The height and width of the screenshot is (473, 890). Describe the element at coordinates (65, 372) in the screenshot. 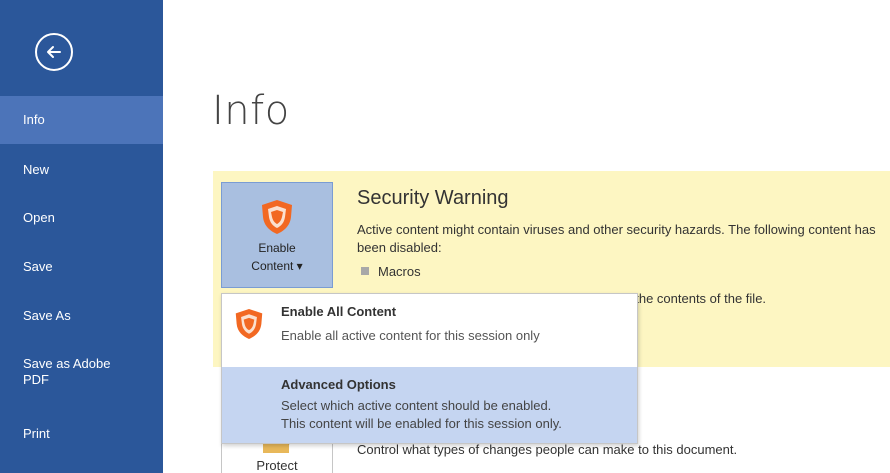

I see `sidebar-item-save-as-pdf: Save as Adobe PDF` at that location.